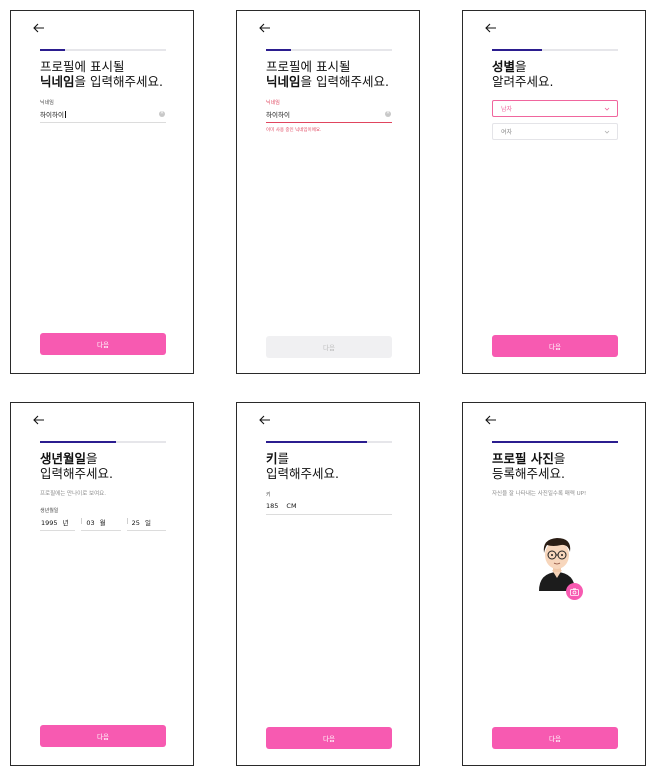 The width and height of the screenshot is (657, 780). What do you see at coordinates (574, 591) in the screenshot?
I see `camera-icon` at bounding box center [574, 591].